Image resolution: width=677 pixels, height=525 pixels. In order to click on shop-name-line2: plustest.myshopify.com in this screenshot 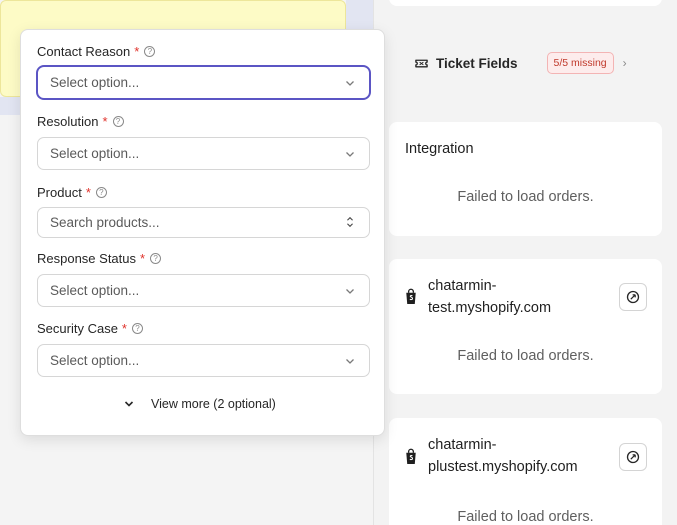, I will do `click(503, 467)`.